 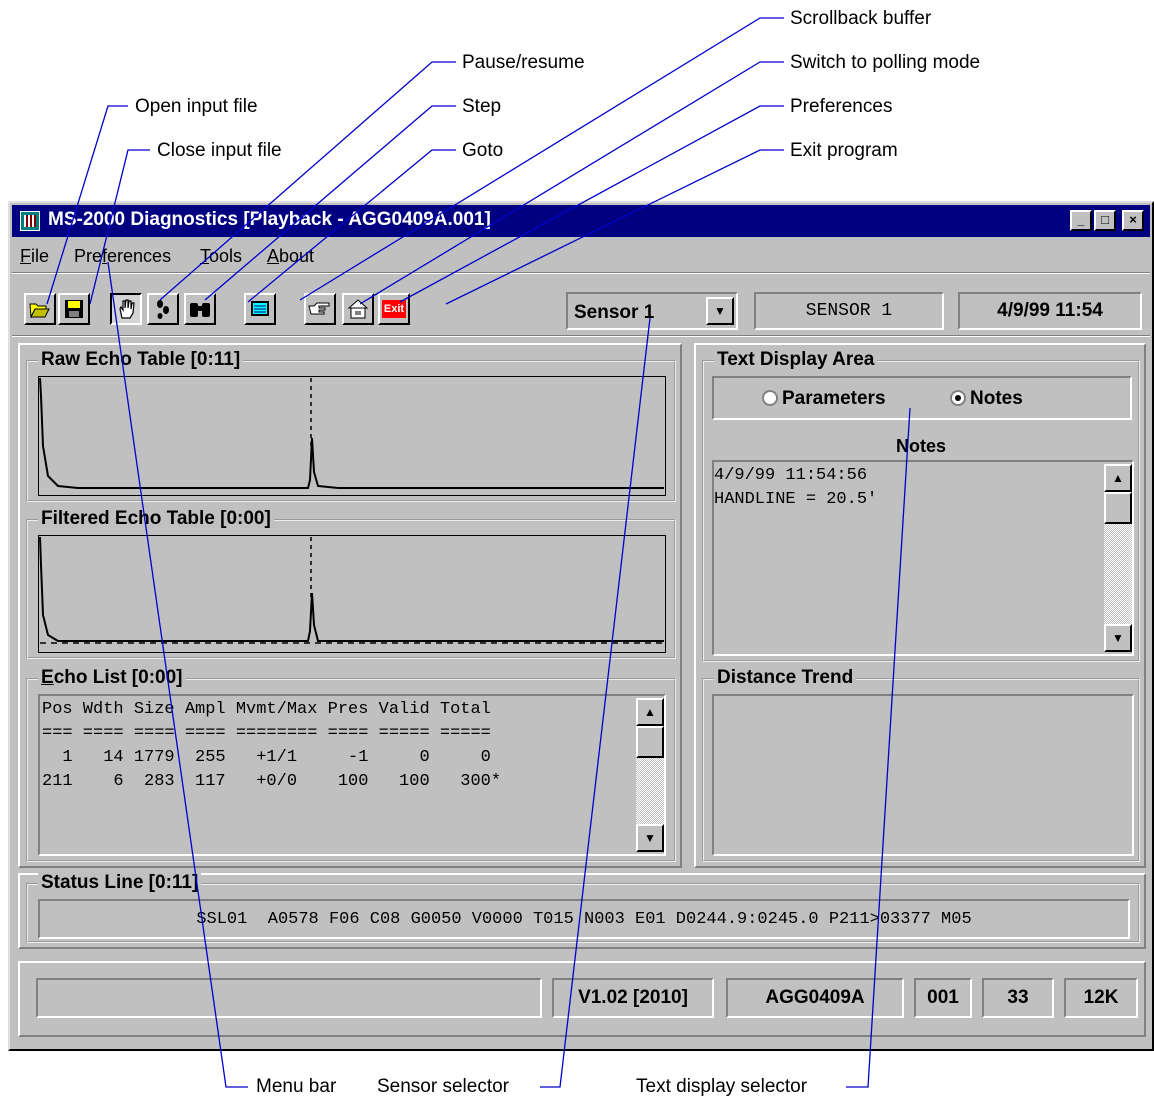 What do you see at coordinates (815, 998) in the screenshot?
I see `status-bar-file: AGG0409A` at bounding box center [815, 998].